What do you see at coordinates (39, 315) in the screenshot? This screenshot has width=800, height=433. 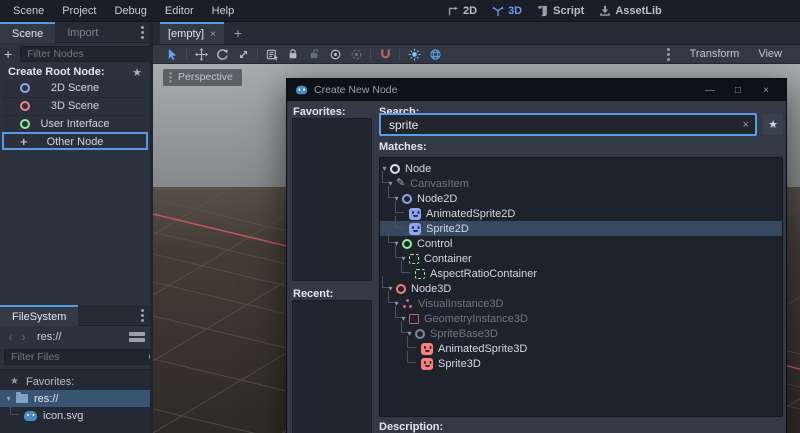 I see `tab-filesystem: FileSystem` at bounding box center [39, 315].